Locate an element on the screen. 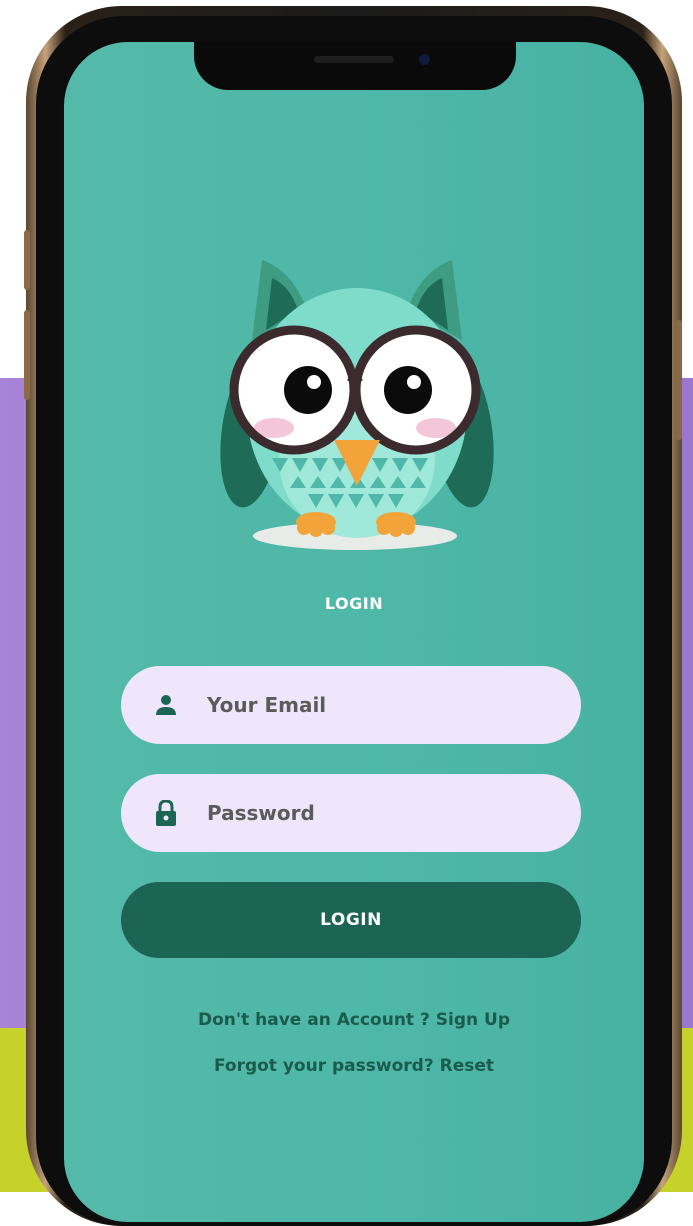 This screenshot has width=693, height=1226. password-field is located at coordinates (351, 813).